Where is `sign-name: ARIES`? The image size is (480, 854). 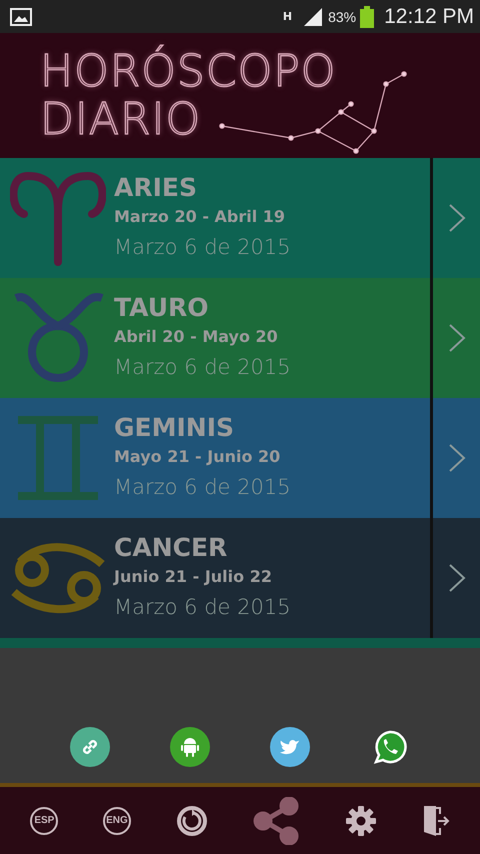
sign-name: ARIES is located at coordinates (156, 188).